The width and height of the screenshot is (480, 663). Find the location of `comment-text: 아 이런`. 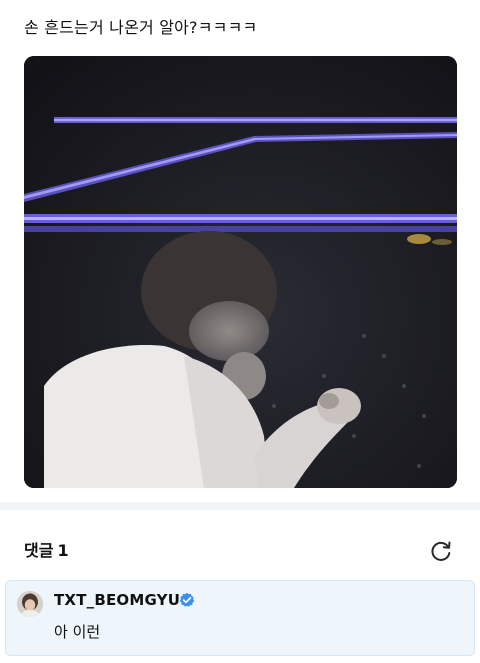

comment-text: 아 이런 is located at coordinates (77, 632).